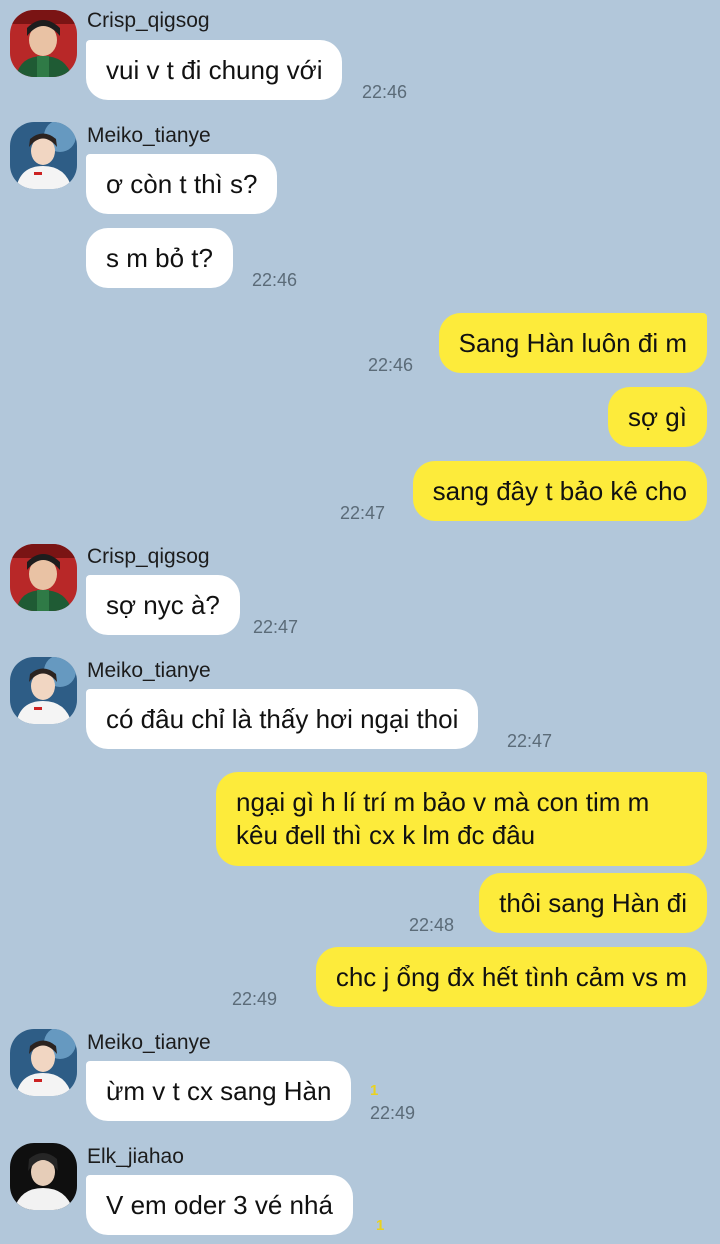 The height and width of the screenshot is (1244, 720). I want to click on message-bubble: chc j ổng đx hết tình cảm vs m, so click(511, 977).